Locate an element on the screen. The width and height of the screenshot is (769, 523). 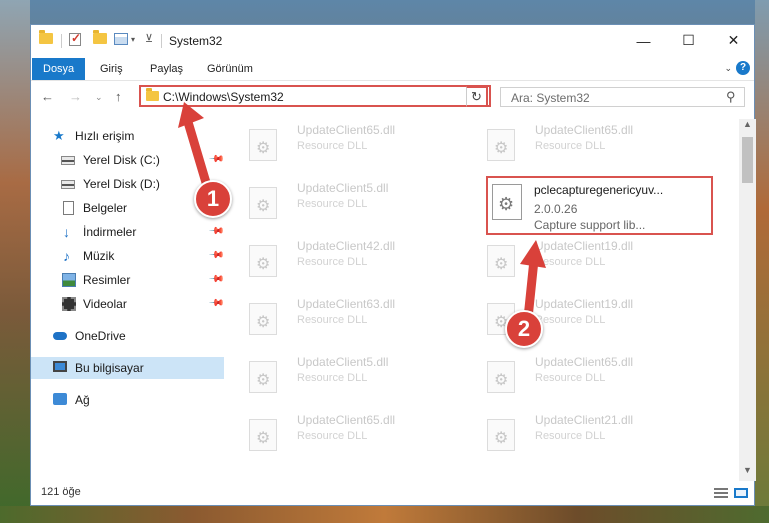
tab-share: Paylaş is located at coordinates (166, 69).